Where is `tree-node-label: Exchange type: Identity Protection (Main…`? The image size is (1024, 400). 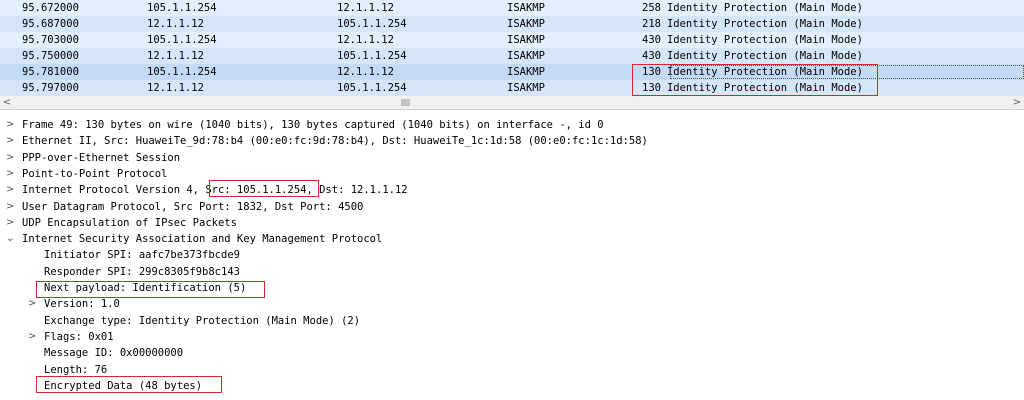 tree-node-label: Exchange type: Identity Protection (Main… is located at coordinates (202, 320).